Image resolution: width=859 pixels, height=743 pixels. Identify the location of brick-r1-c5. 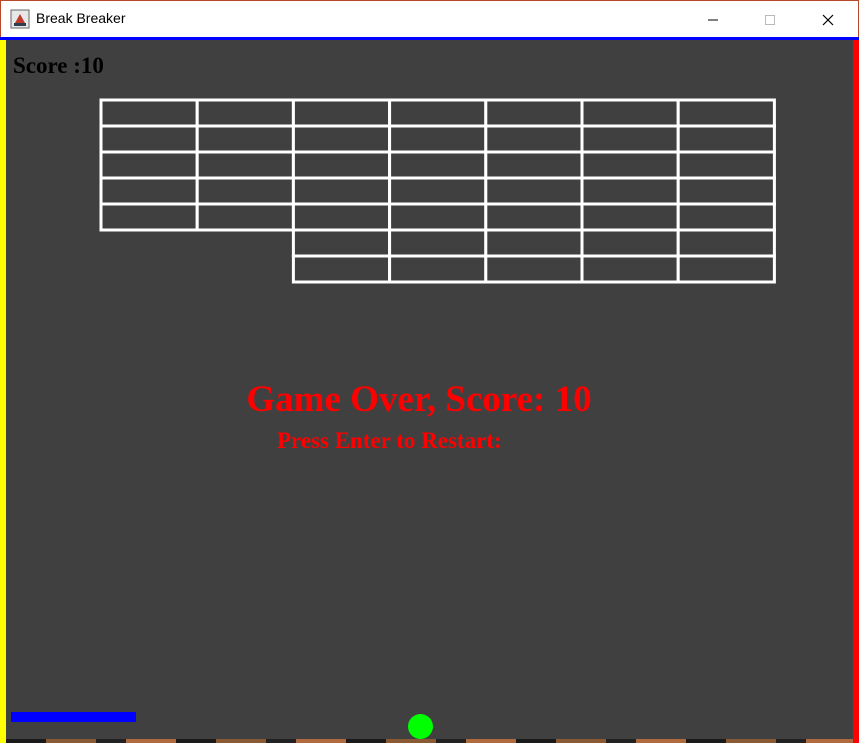
(630, 139).